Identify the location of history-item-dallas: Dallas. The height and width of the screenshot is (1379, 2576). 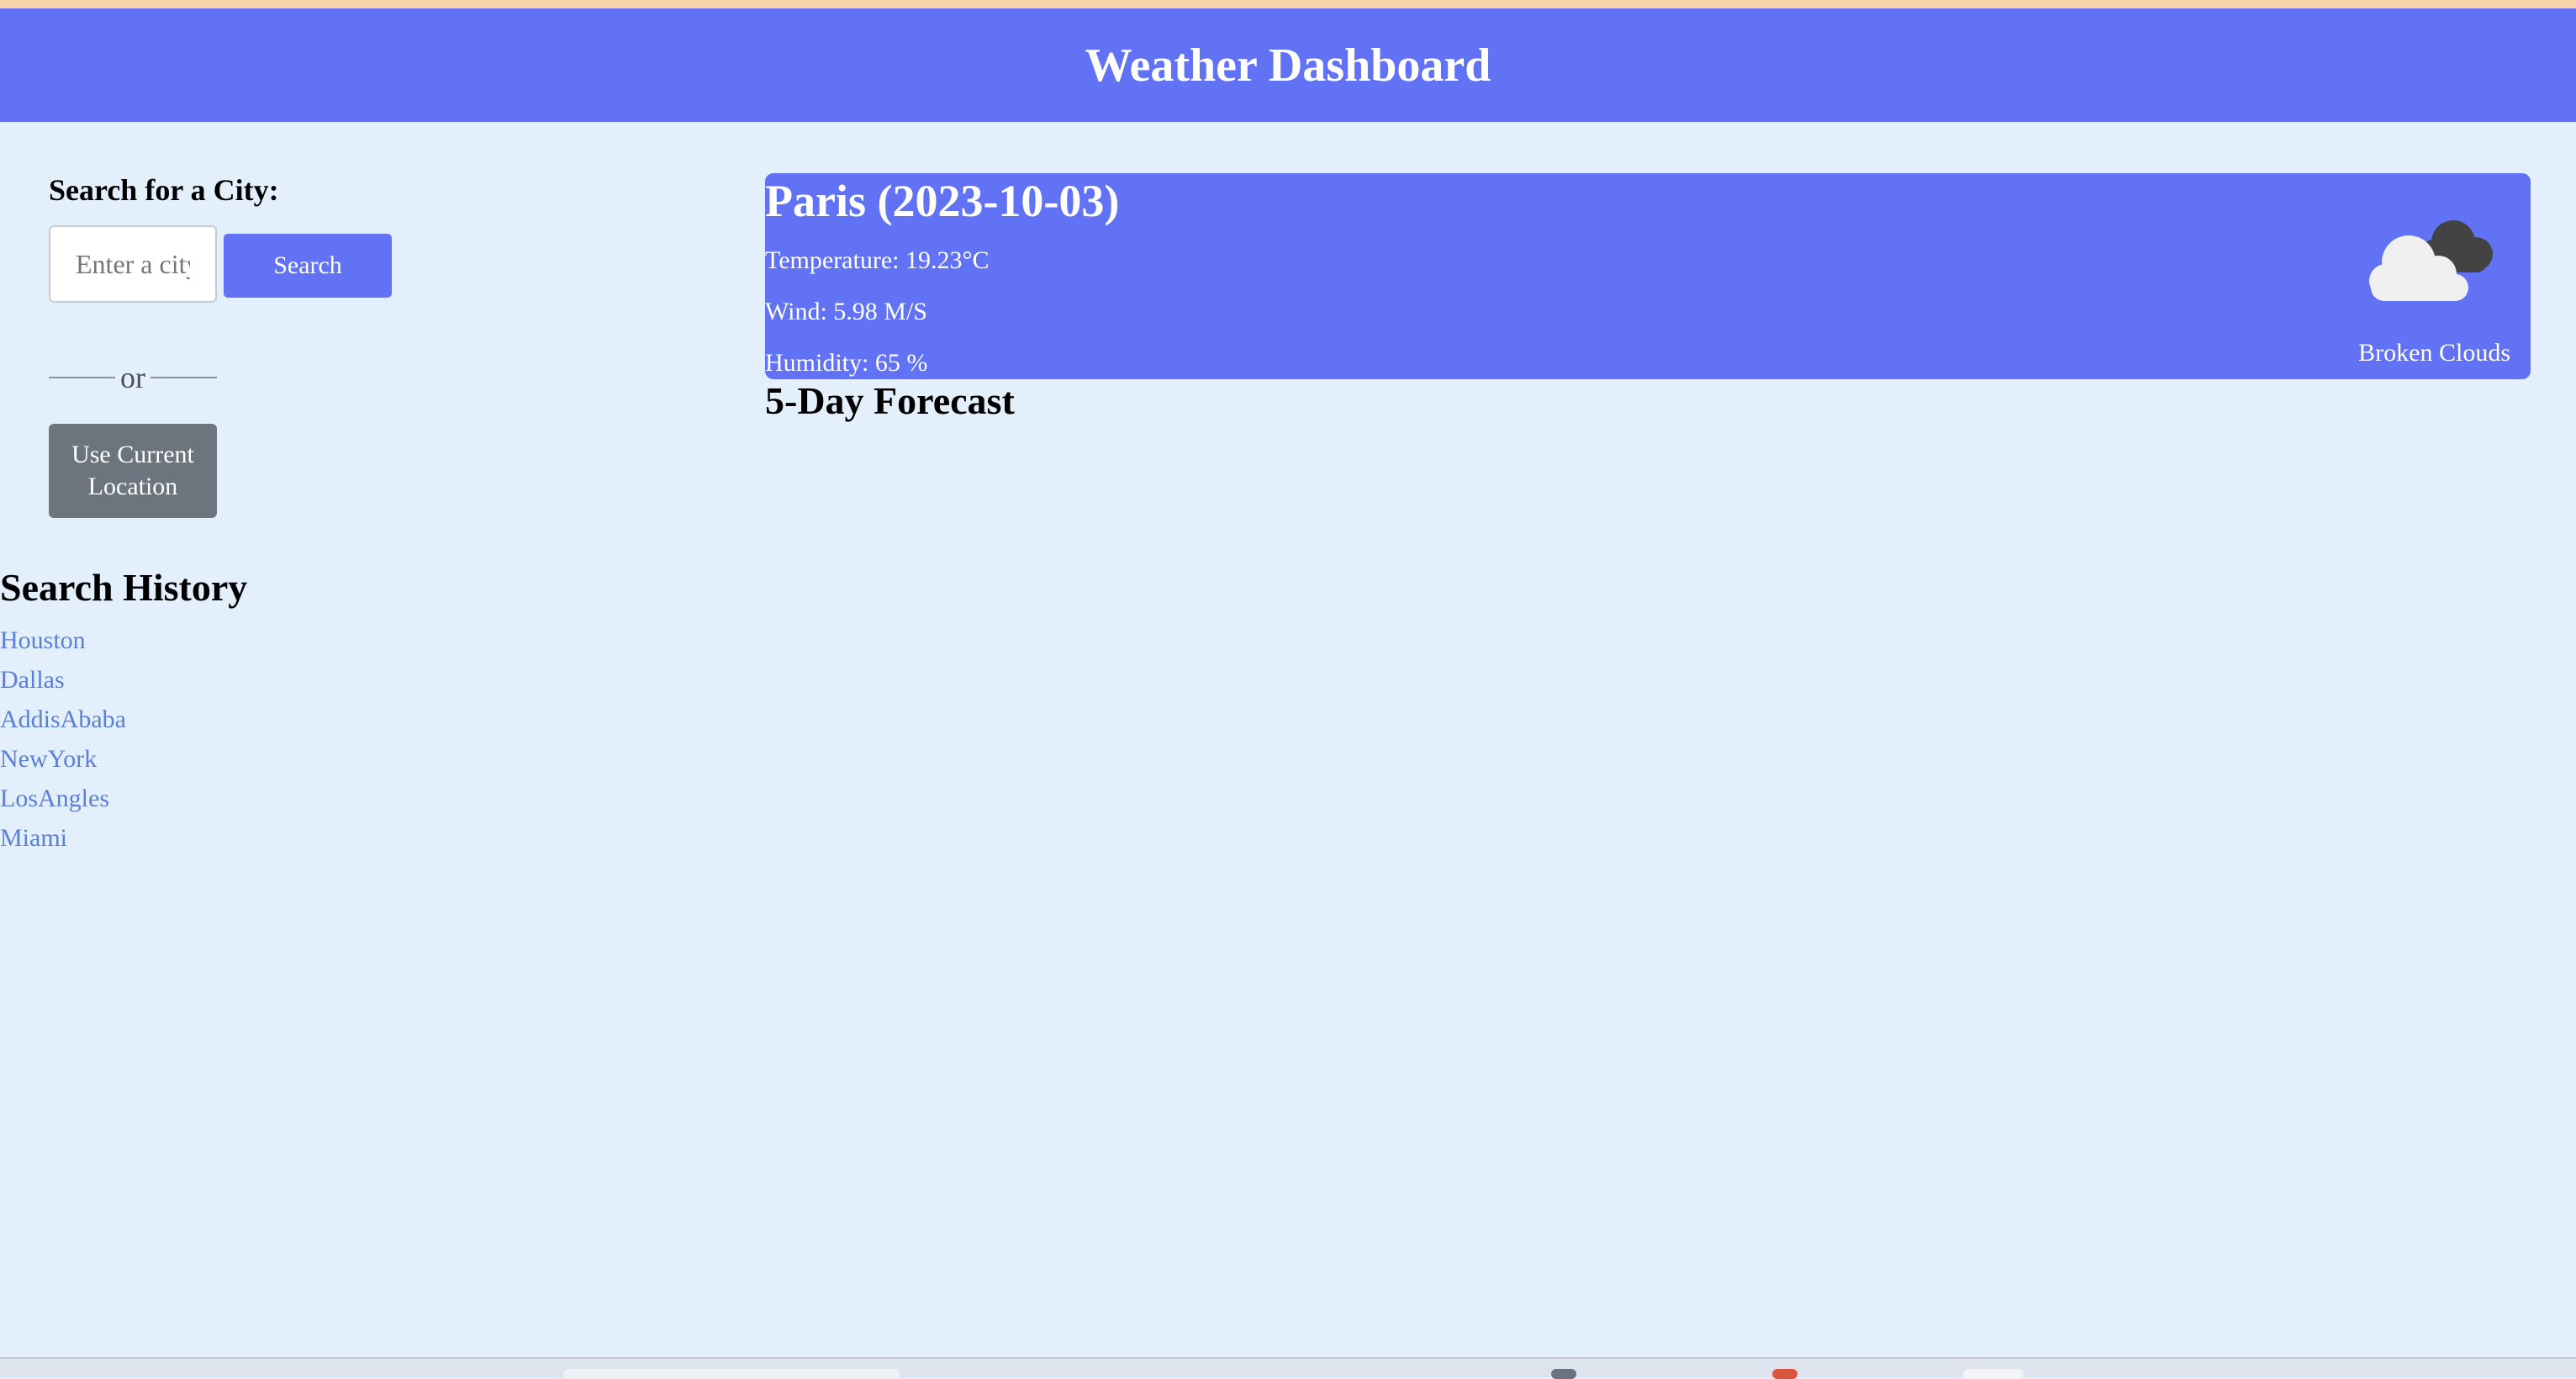
(63, 680).